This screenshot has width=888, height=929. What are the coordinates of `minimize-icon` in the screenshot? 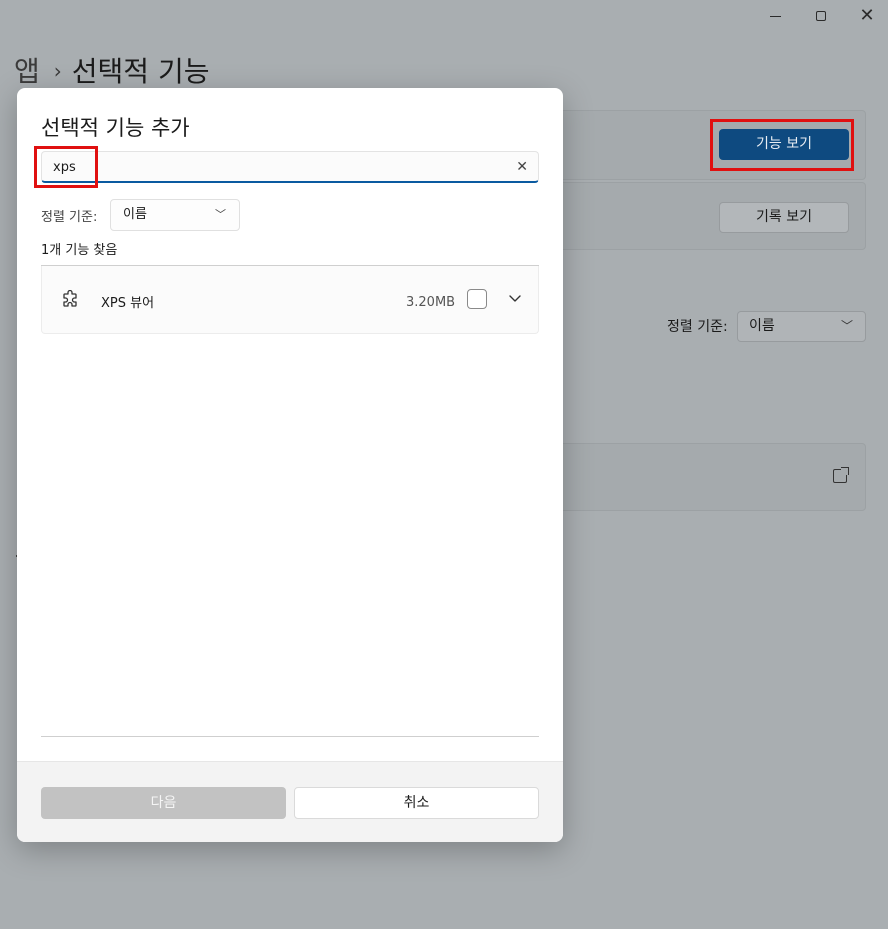 It's located at (775, 16).